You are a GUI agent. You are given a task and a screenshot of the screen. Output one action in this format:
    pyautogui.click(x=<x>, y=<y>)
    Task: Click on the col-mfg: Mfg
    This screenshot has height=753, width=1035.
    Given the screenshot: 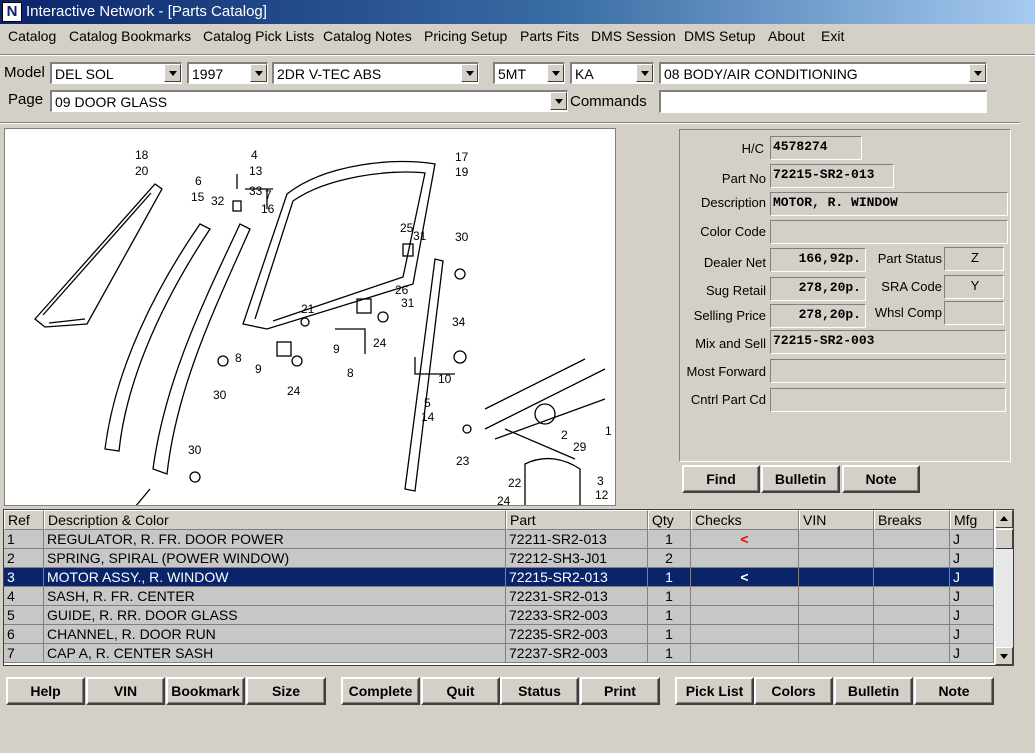 What is the action you would take?
    pyautogui.click(x=972, y=520)
    